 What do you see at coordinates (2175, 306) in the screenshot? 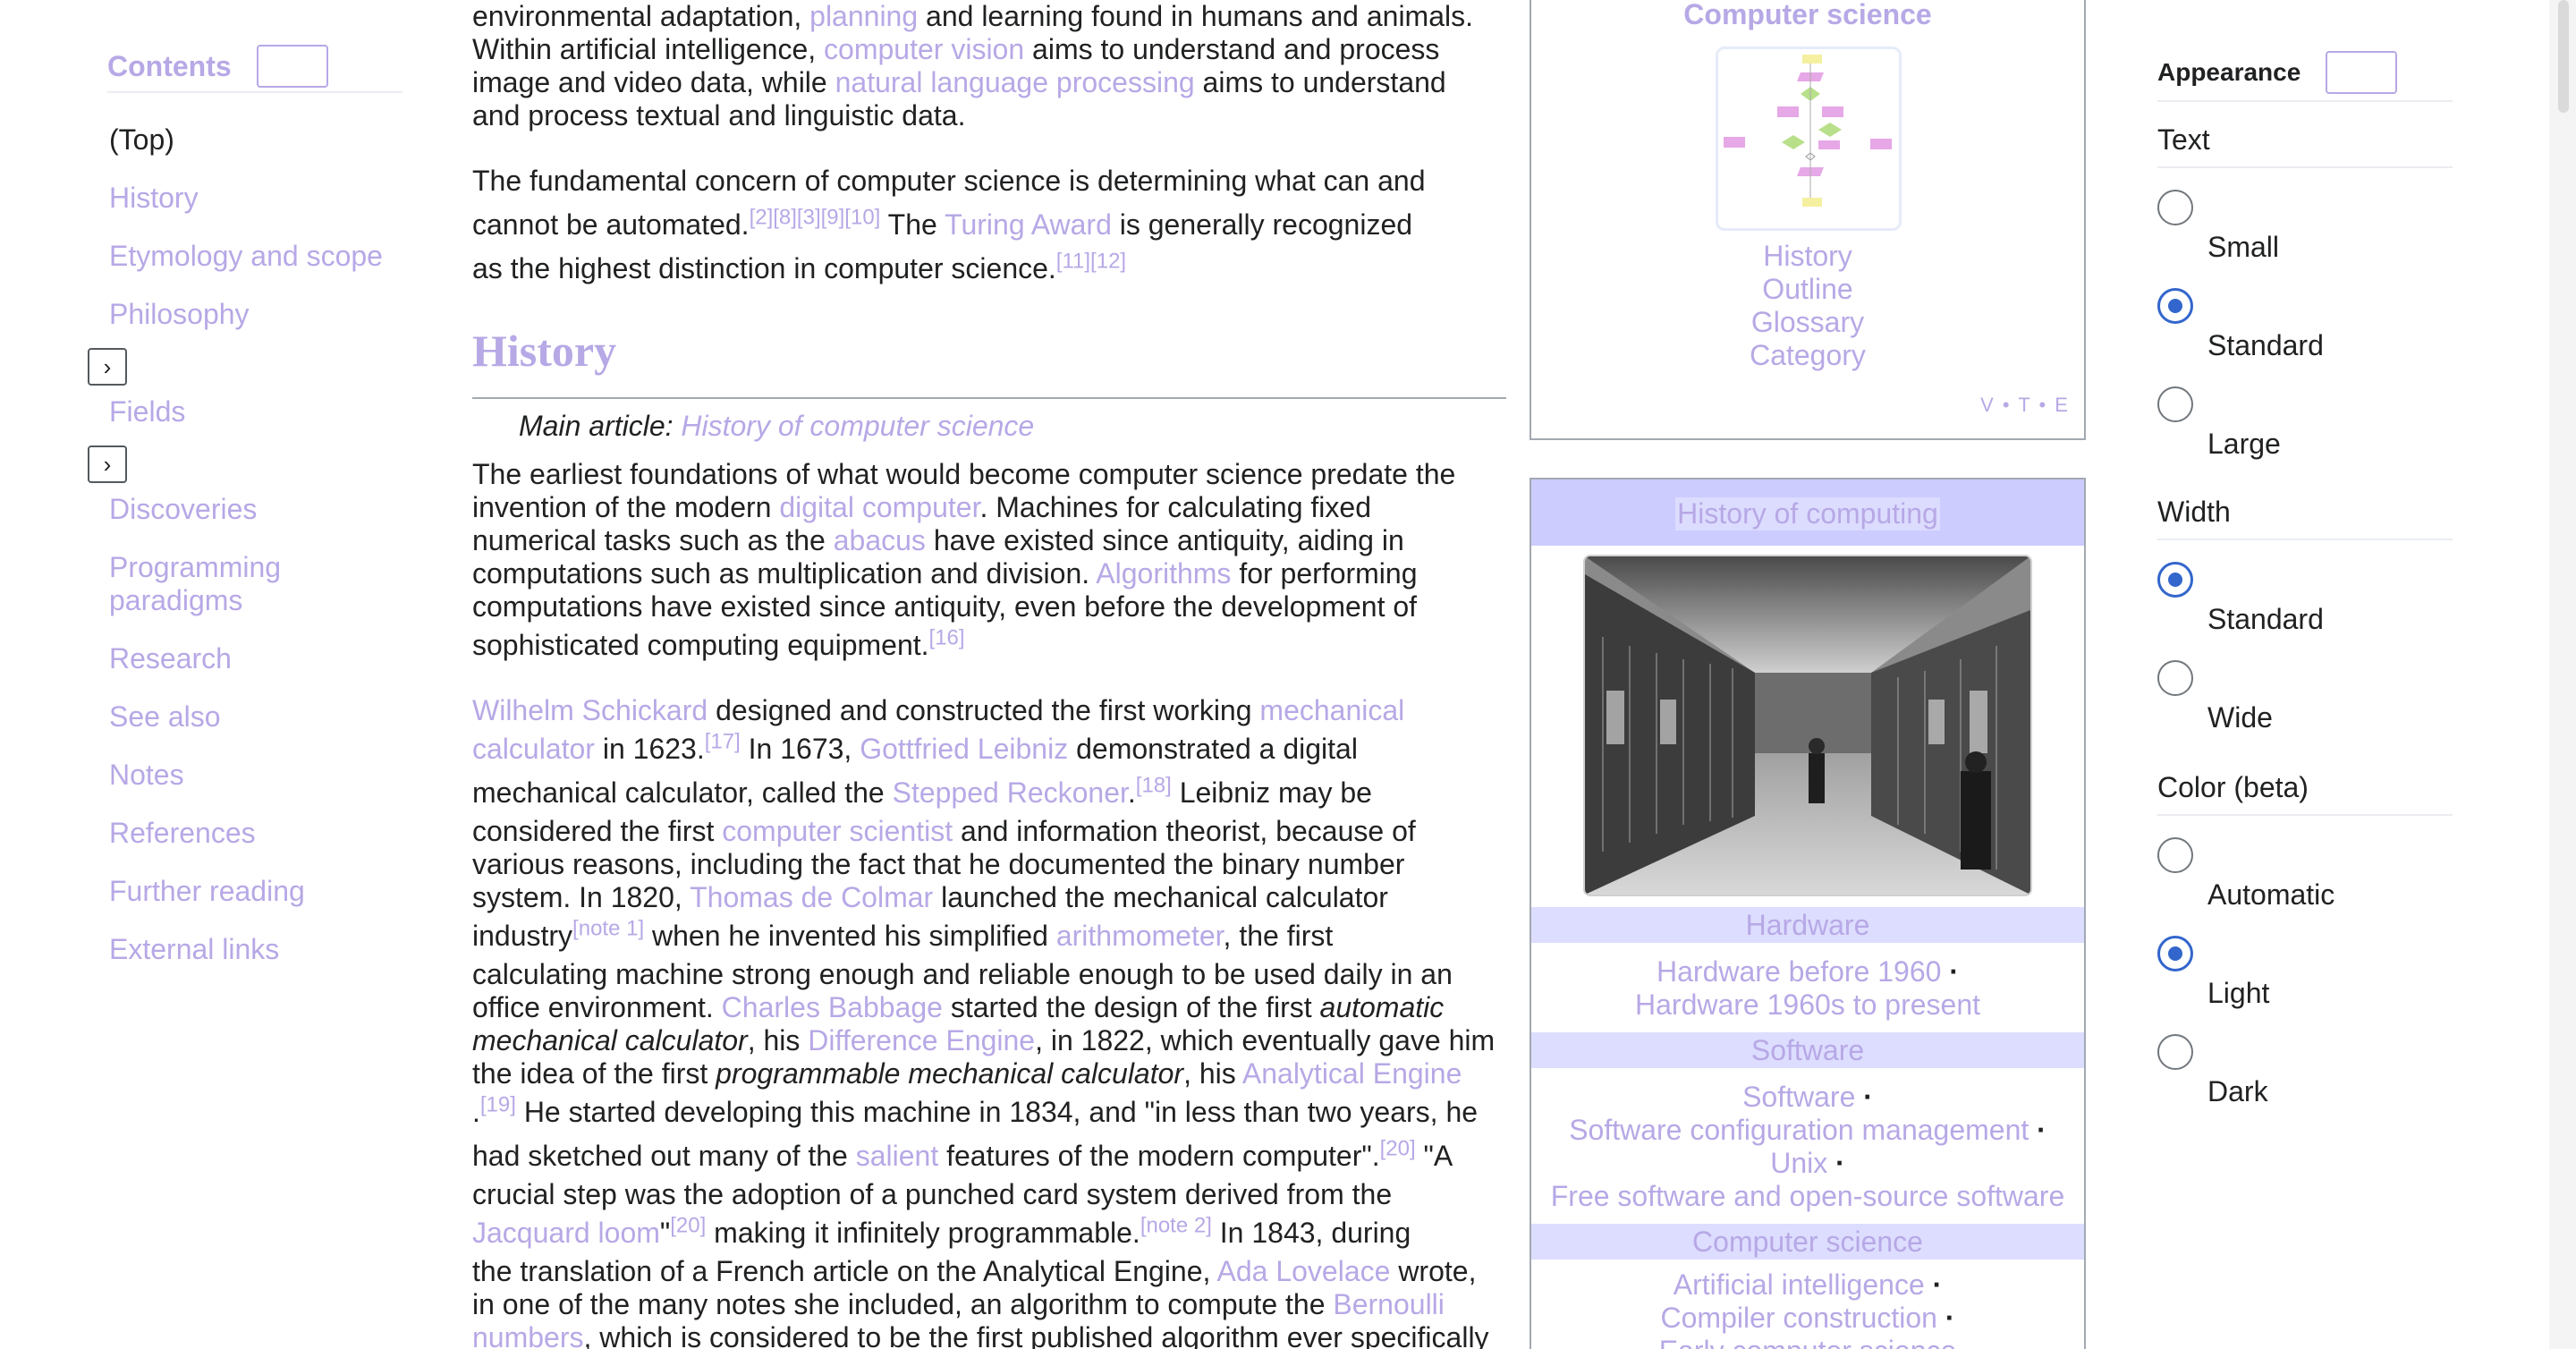
I see `radio-text-standard` at bounding box center [2175, 306].